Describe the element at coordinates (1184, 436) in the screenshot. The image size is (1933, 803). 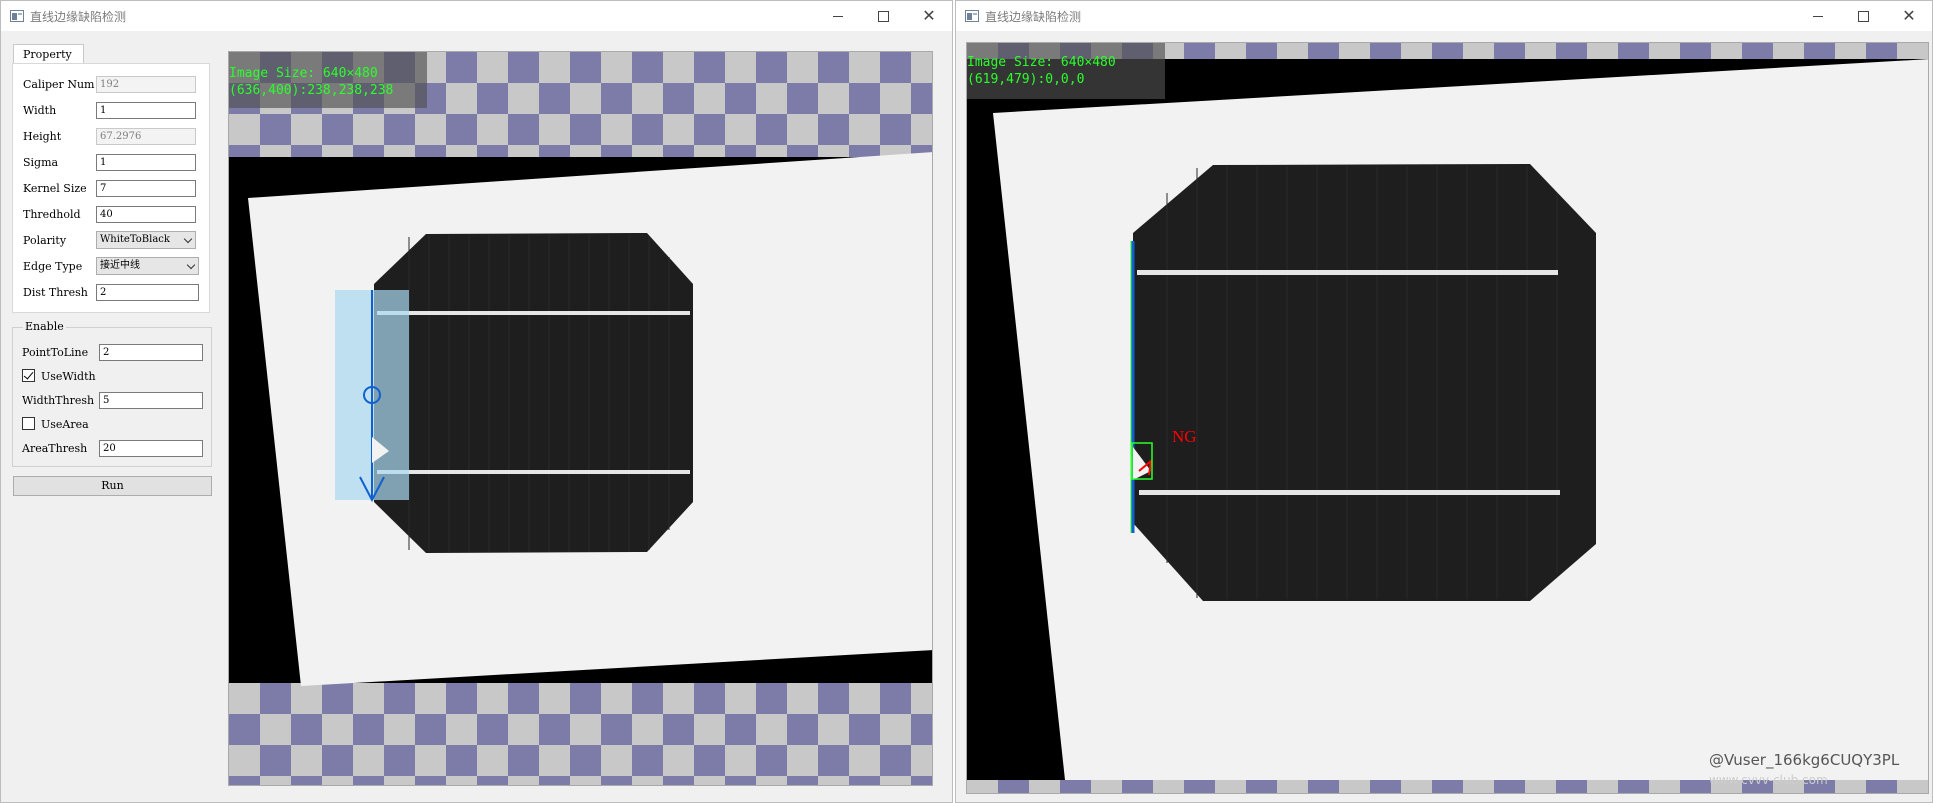
I see `ng-label: NG` at that location.